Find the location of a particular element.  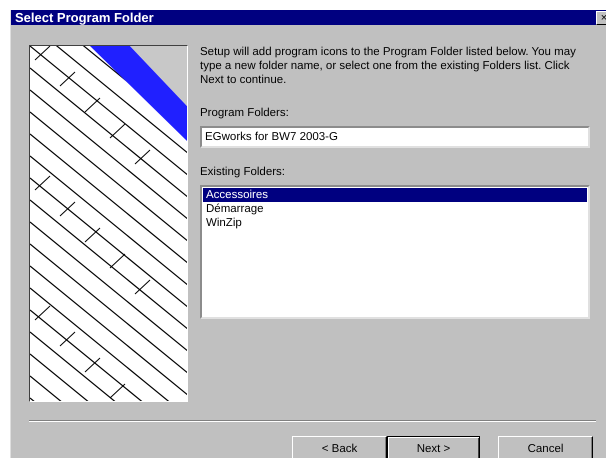

list-label: Existing Folders: is located at coordinates (243, 172).